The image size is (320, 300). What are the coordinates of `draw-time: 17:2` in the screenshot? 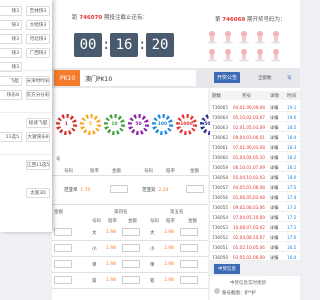 It's located at (292, 217).